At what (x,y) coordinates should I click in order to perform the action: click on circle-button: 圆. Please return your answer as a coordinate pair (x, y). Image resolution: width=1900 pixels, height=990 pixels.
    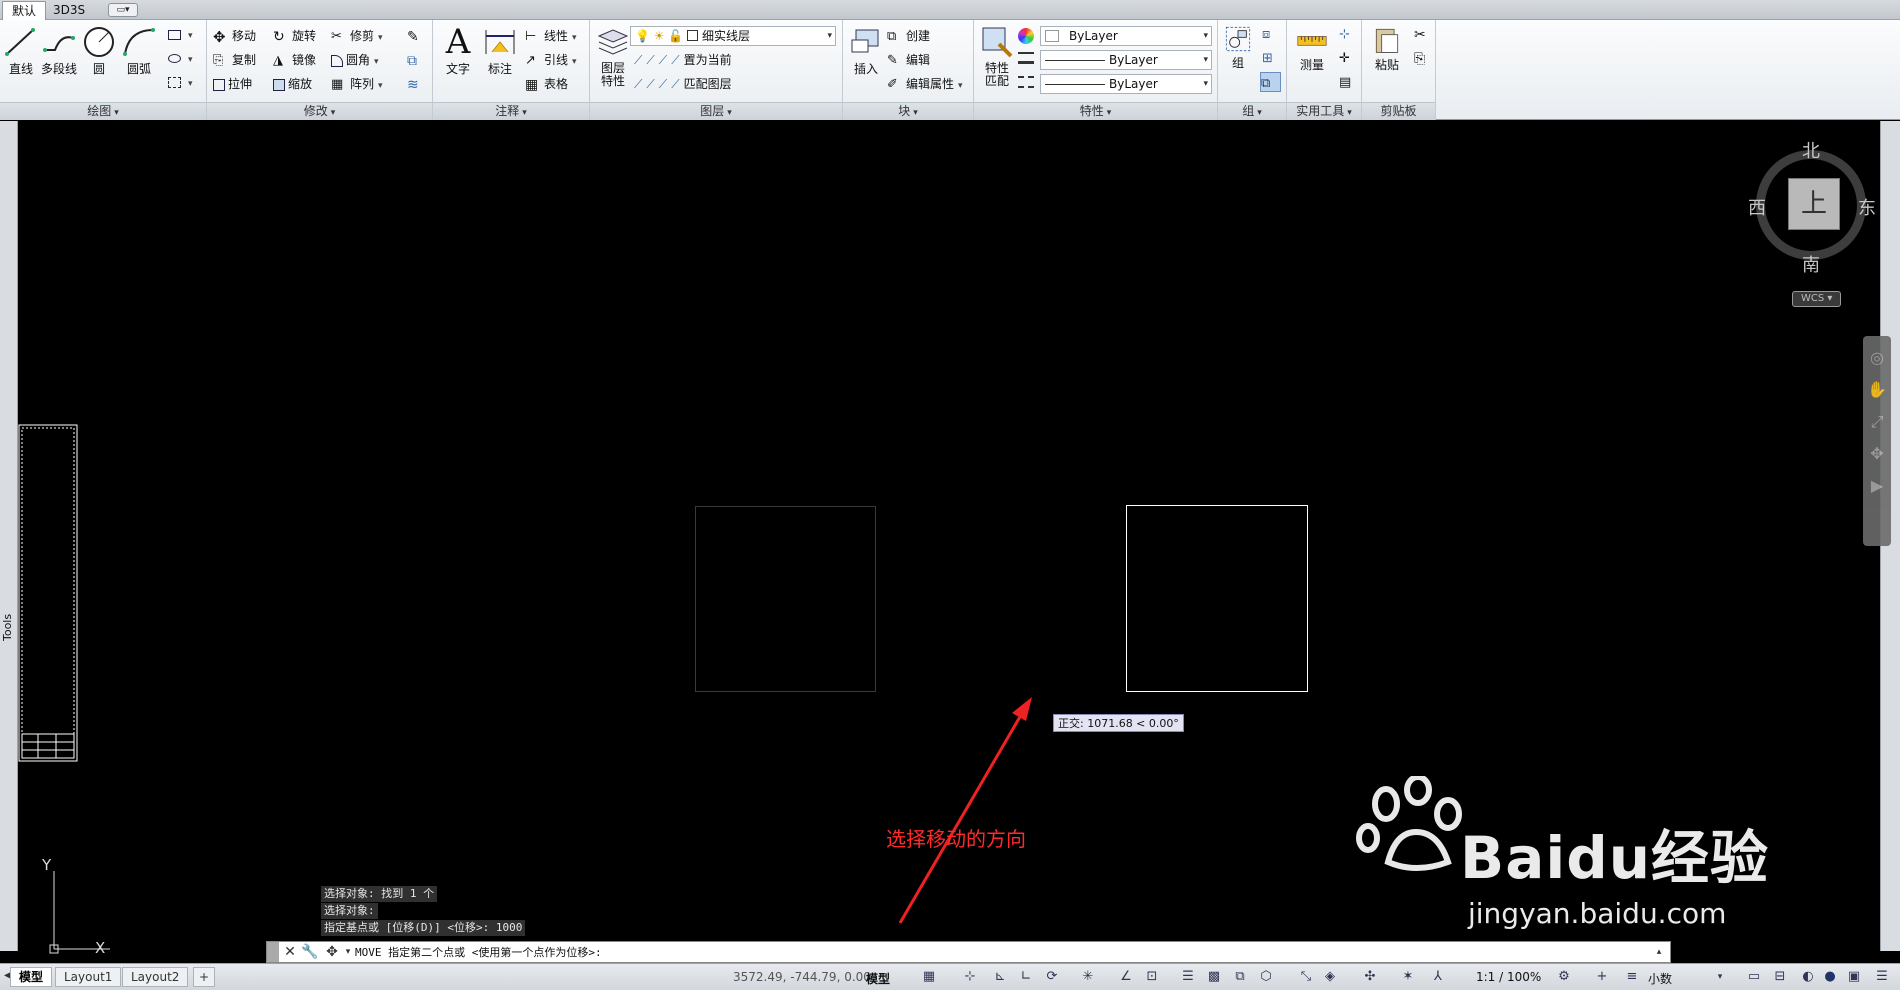
    Looking at the image, I should click on (99, 62).